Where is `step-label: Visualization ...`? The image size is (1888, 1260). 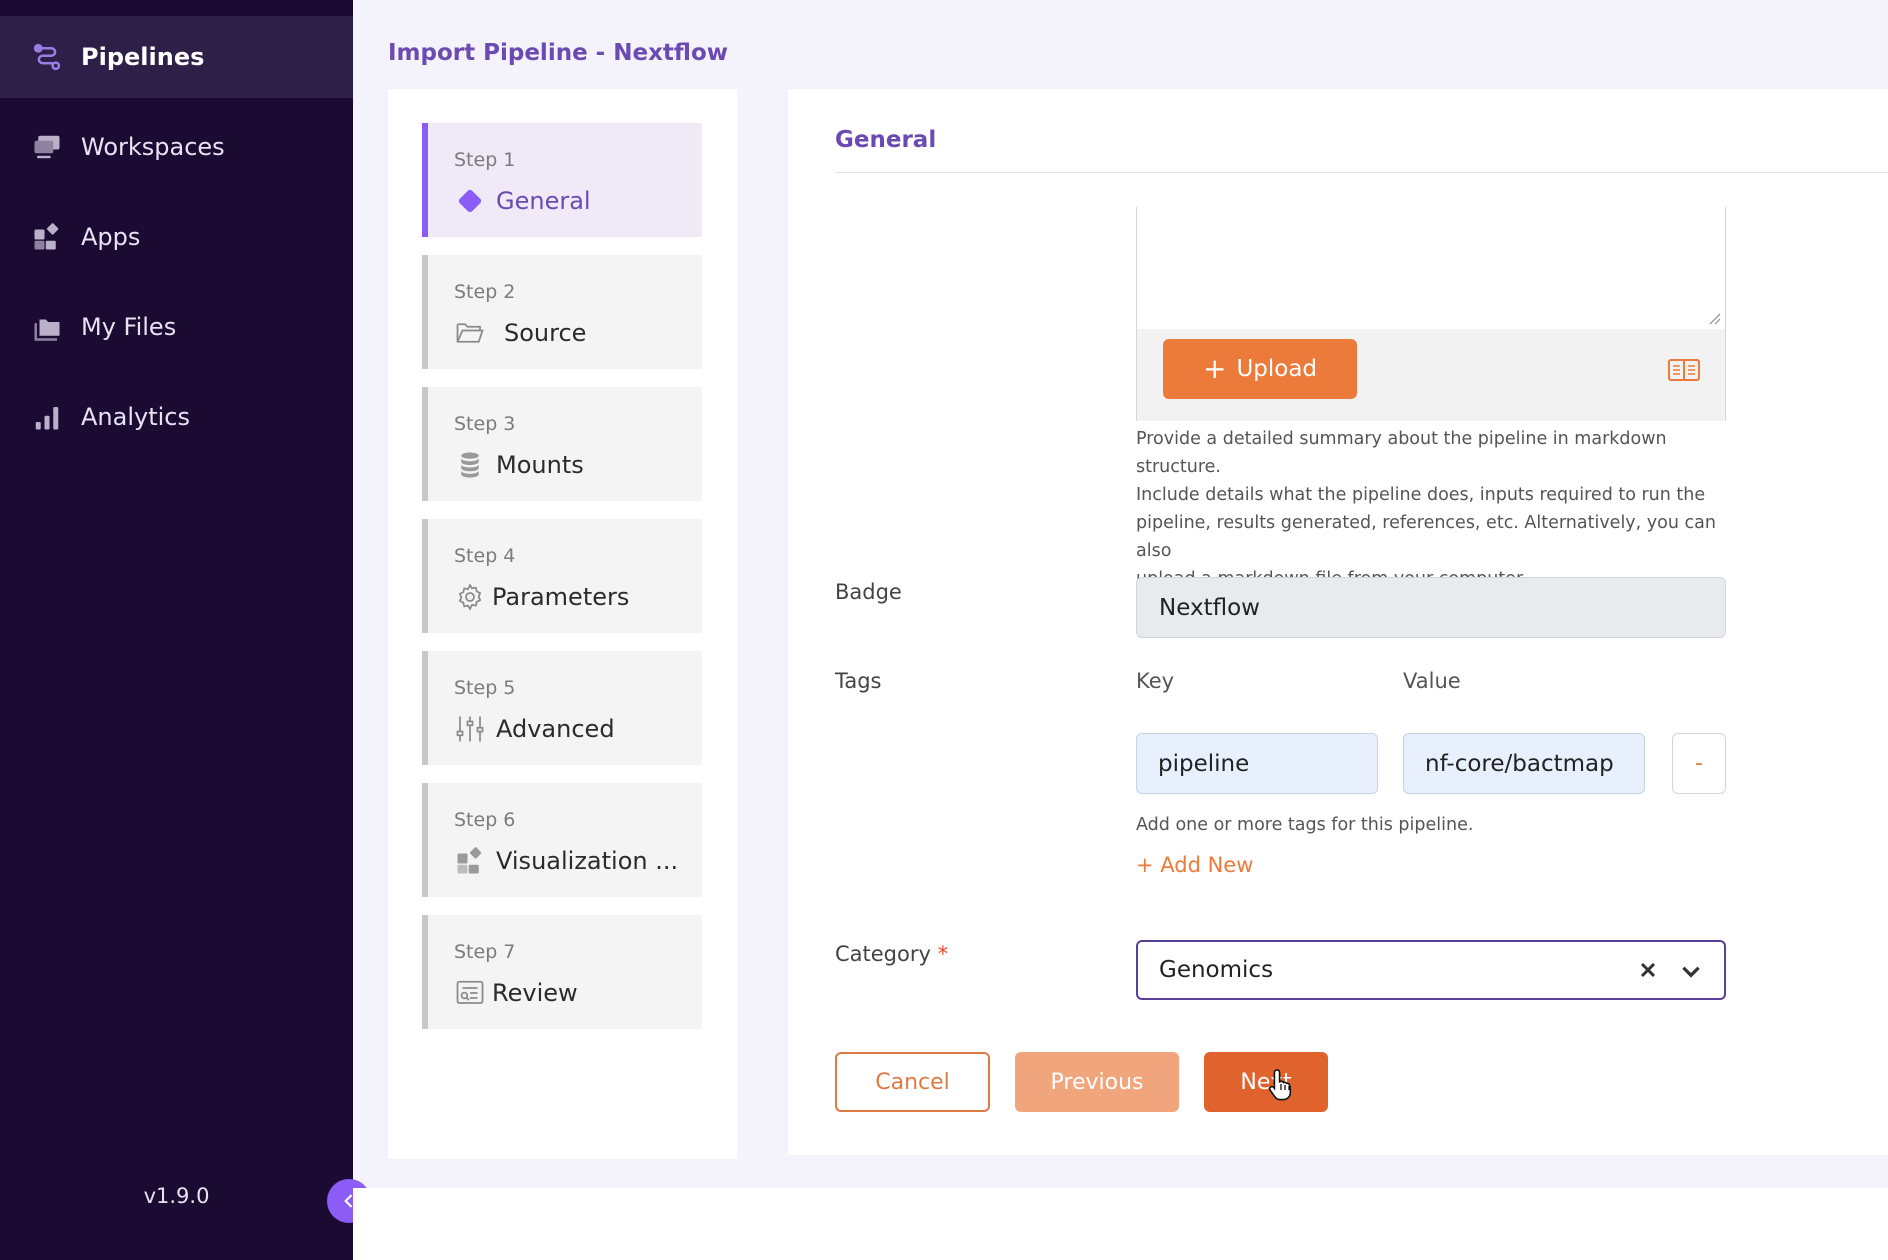
step-label: Visualization ... is located at coordinates (587, 861).